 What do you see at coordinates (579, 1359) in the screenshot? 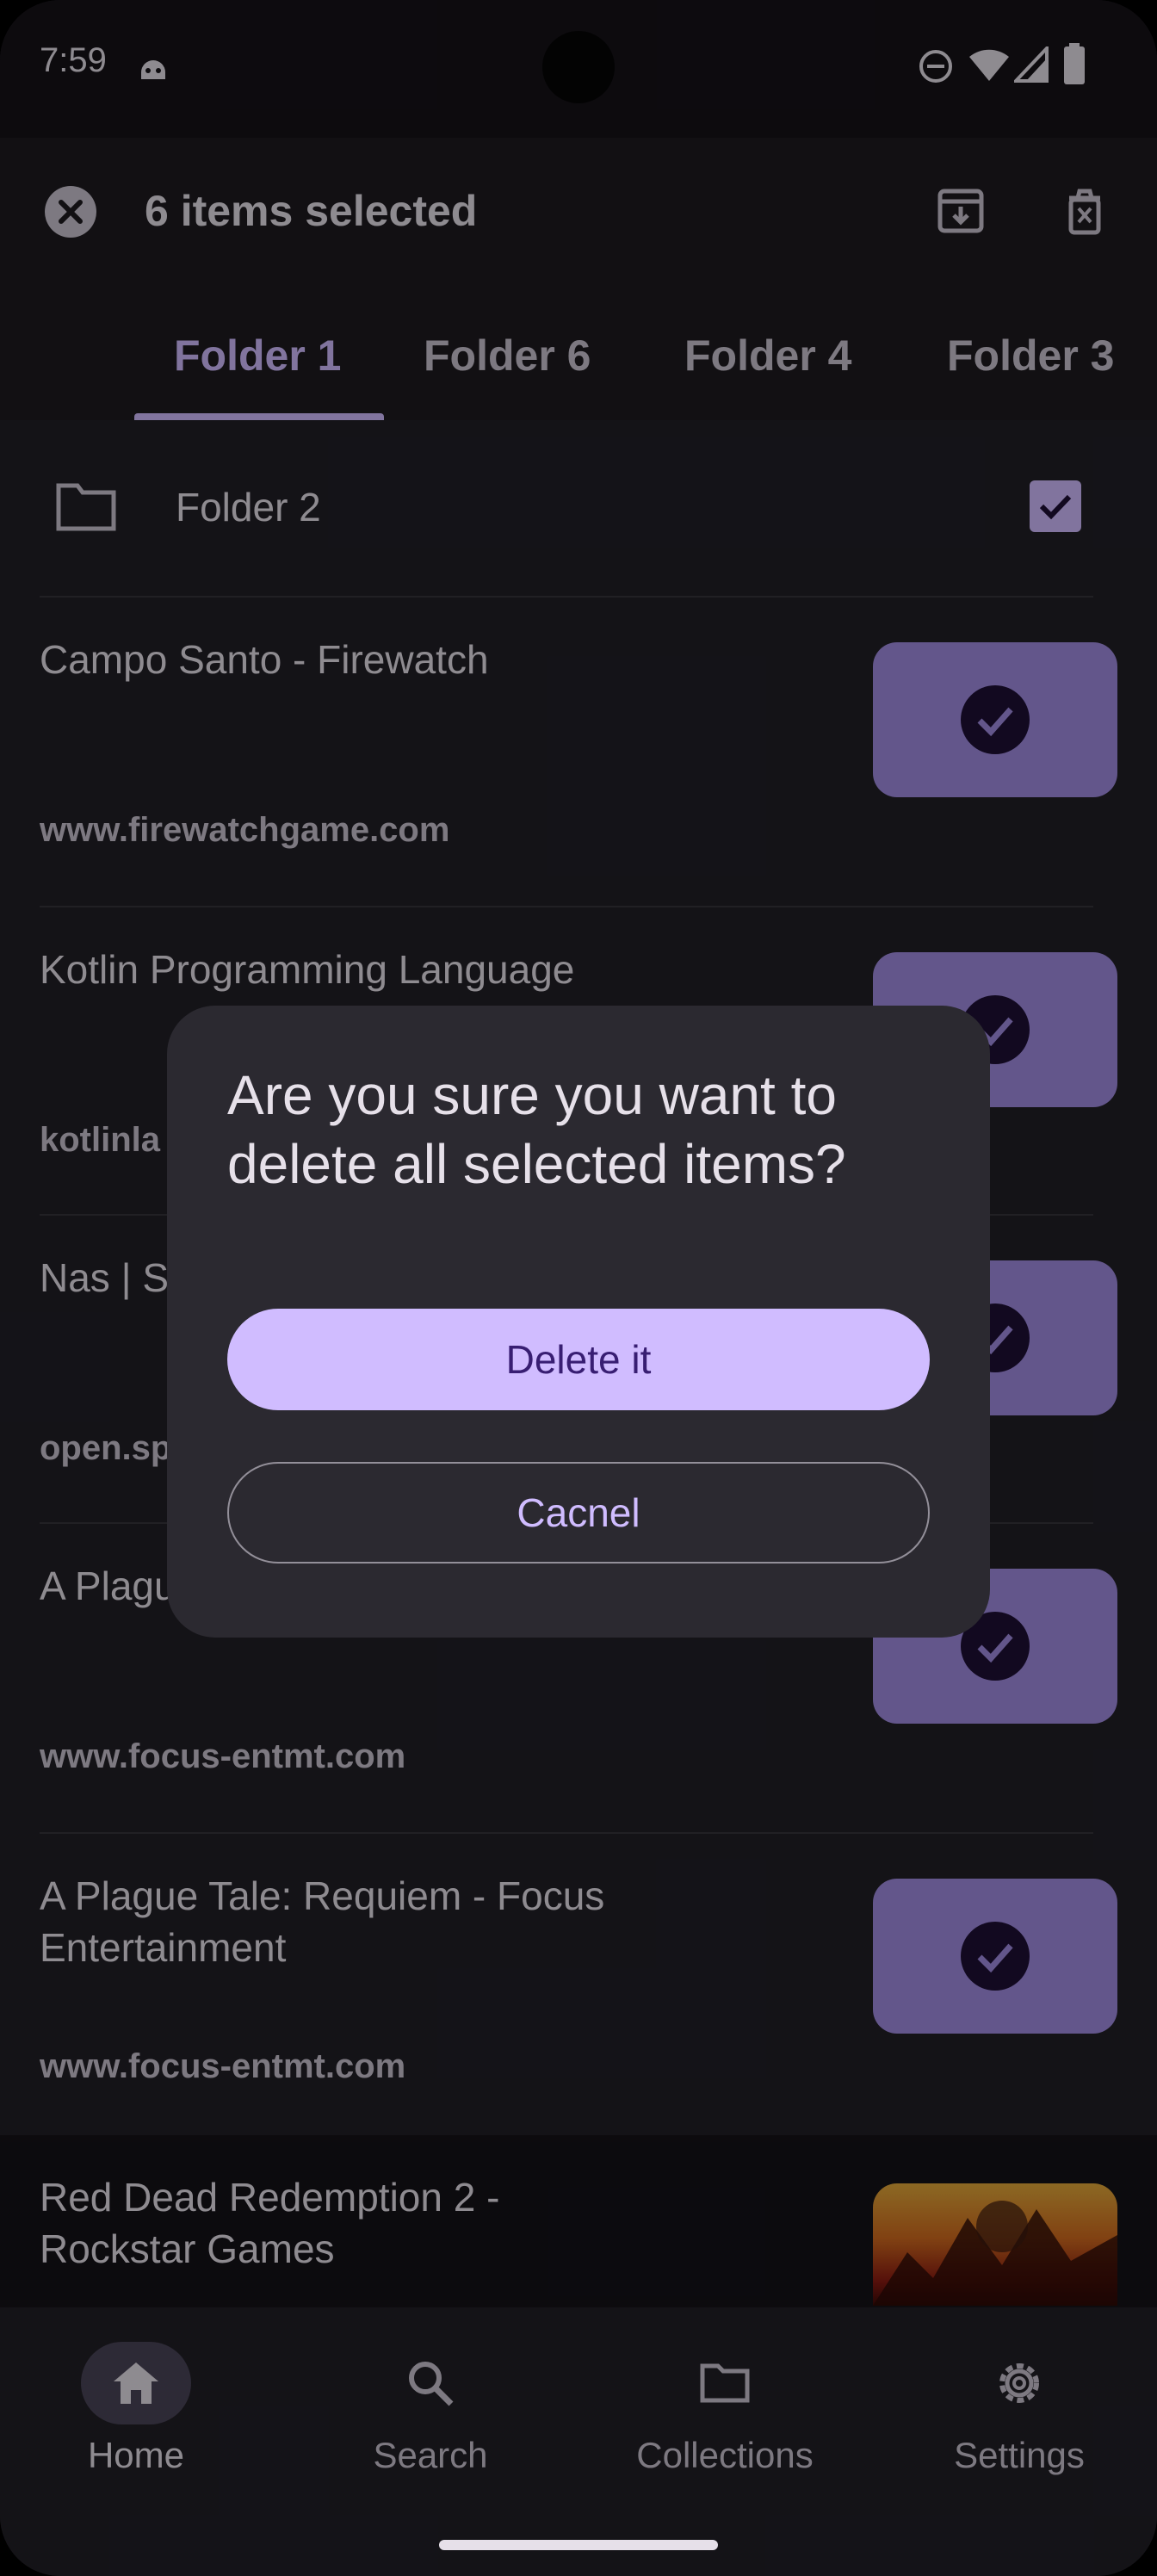
I see `delete-button: Delete it` at bounding box center [579, 1359].